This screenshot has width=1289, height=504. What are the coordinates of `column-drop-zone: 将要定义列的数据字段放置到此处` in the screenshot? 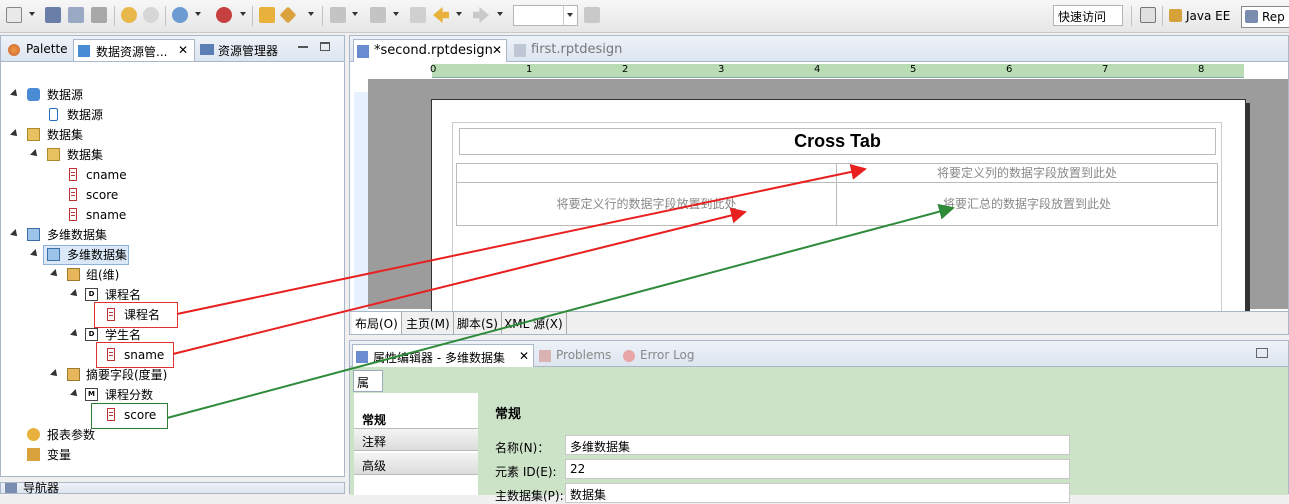 It's located at (1027, 173).